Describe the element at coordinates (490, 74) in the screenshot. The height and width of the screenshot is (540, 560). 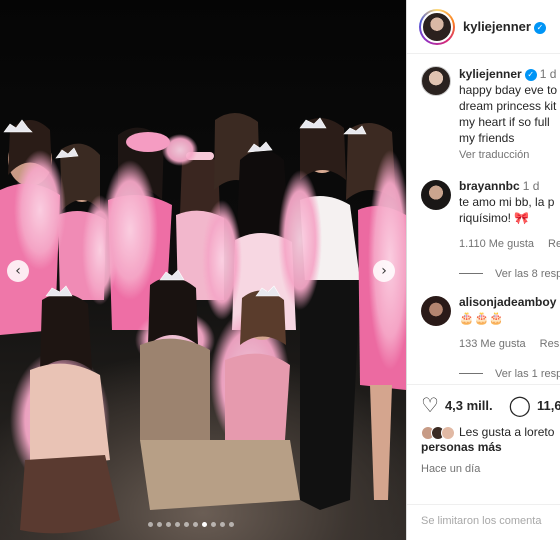
I see `caption-username: kyliejenner` at that location.